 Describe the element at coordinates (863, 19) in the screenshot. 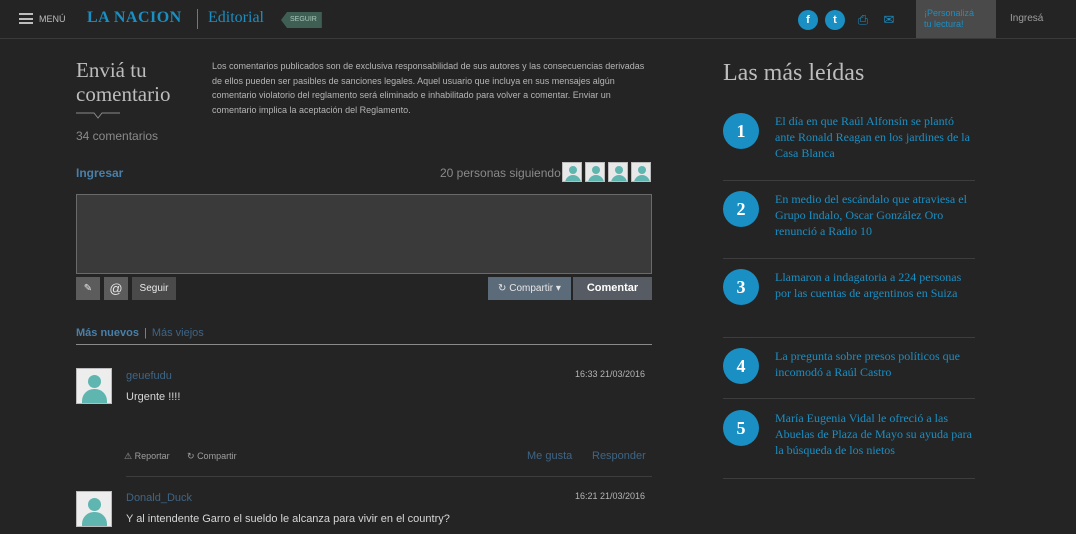

I see `print-icon: ⎙` at that location.